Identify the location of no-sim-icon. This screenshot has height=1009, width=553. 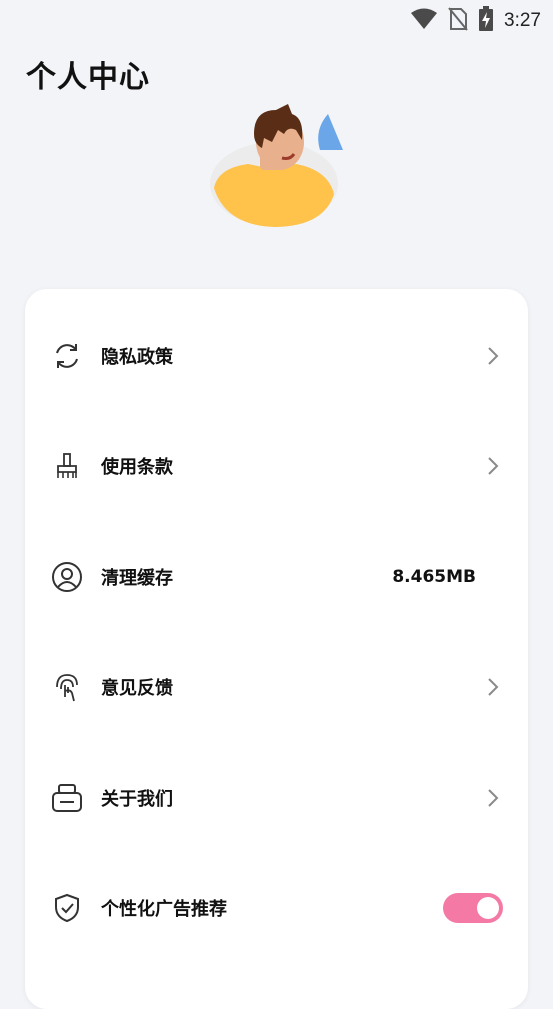
(458, 21).